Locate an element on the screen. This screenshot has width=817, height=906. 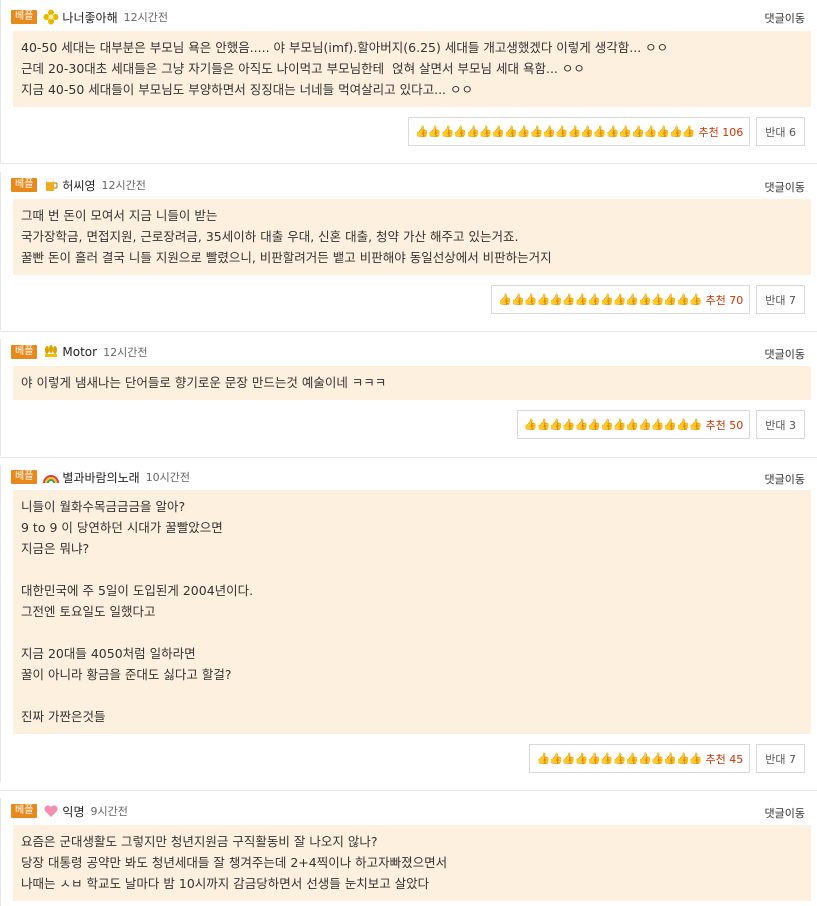
nickname: 익명 is located at coordinates (73, 811).